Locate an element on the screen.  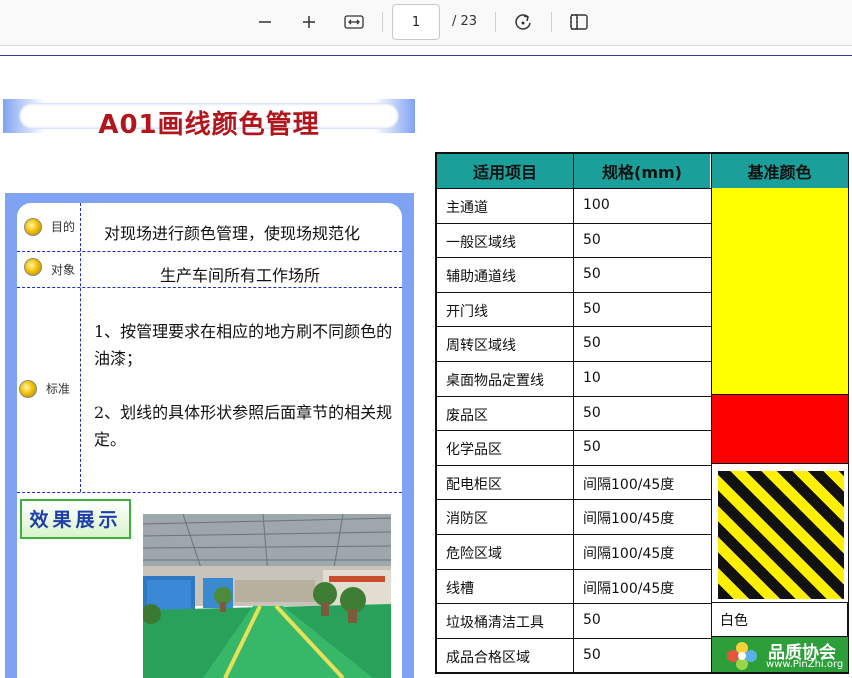
table-cell-spec: 10 is located at coordinates (592, 378).